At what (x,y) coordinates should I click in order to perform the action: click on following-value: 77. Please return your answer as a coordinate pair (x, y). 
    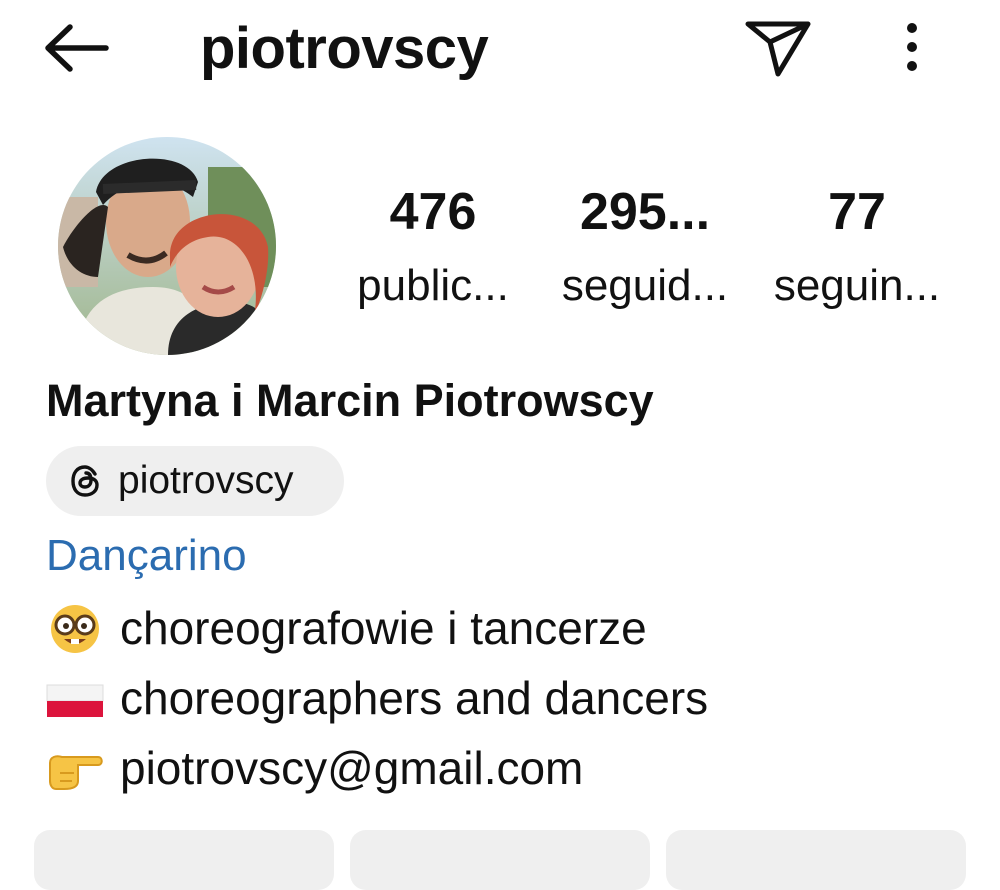
    Looking at the image, I should click on (857, 212).